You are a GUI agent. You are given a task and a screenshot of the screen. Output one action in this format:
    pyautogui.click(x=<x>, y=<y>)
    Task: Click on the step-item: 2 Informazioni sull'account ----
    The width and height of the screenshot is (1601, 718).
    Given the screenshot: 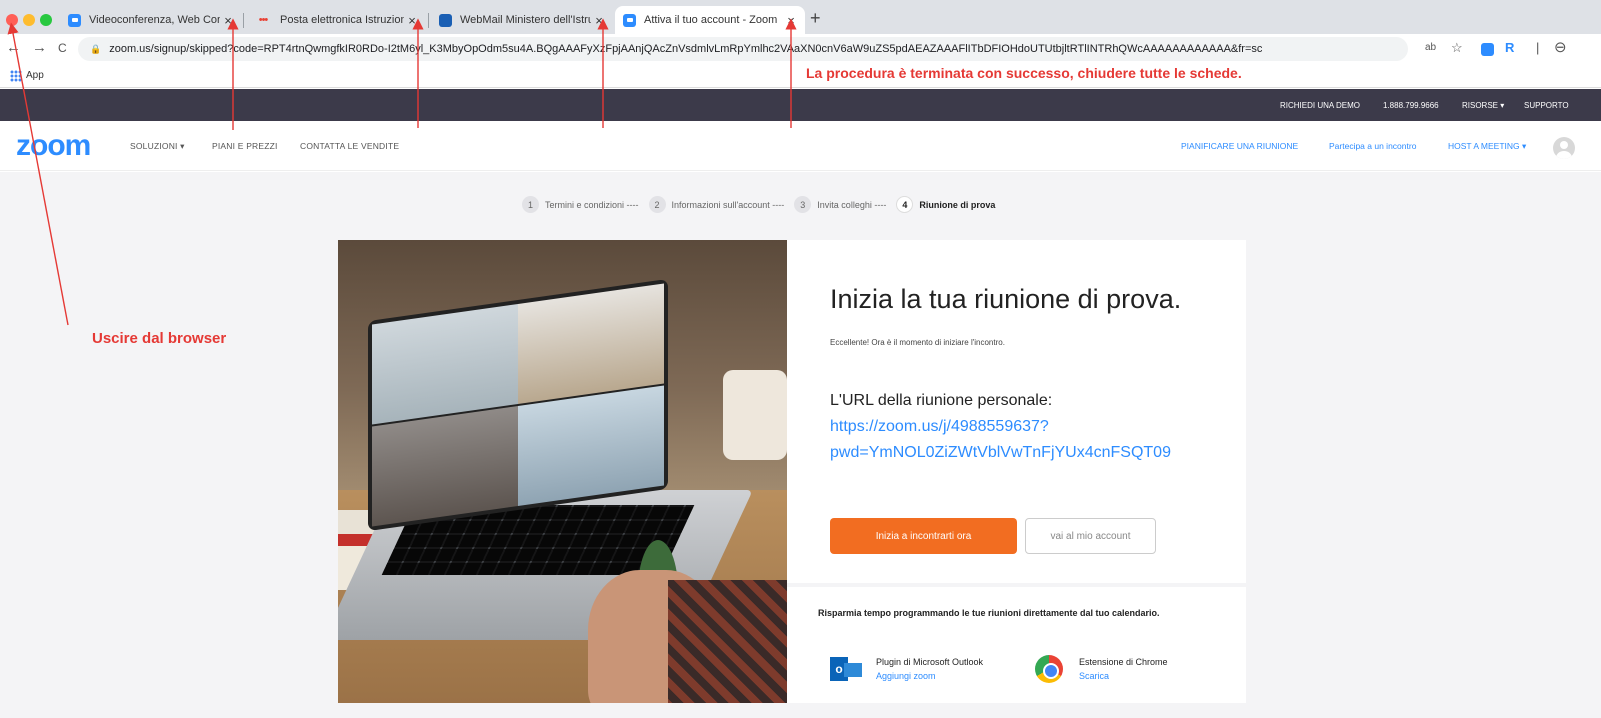 What is the action you would take?
    pyautogui.click(x=716, y=204)
    